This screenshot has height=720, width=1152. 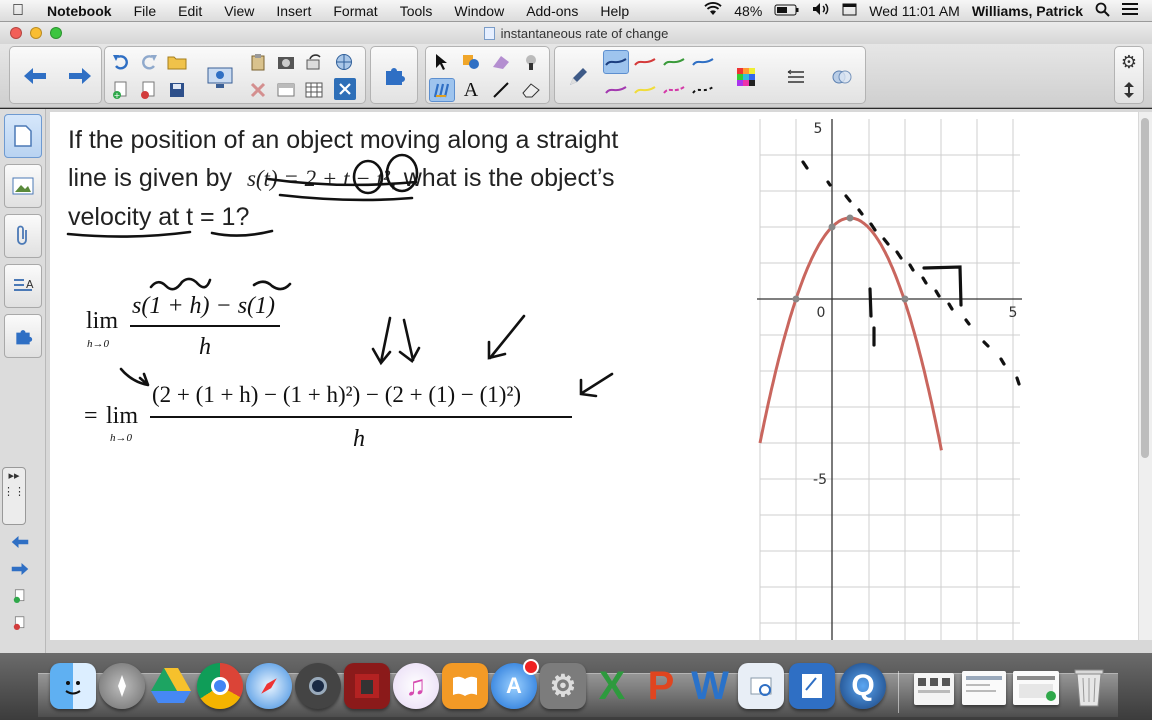 What do you see at coordinates (55, 75) in the screenshot?
I see `page-navigation-group` at bounding box center [55, 75].